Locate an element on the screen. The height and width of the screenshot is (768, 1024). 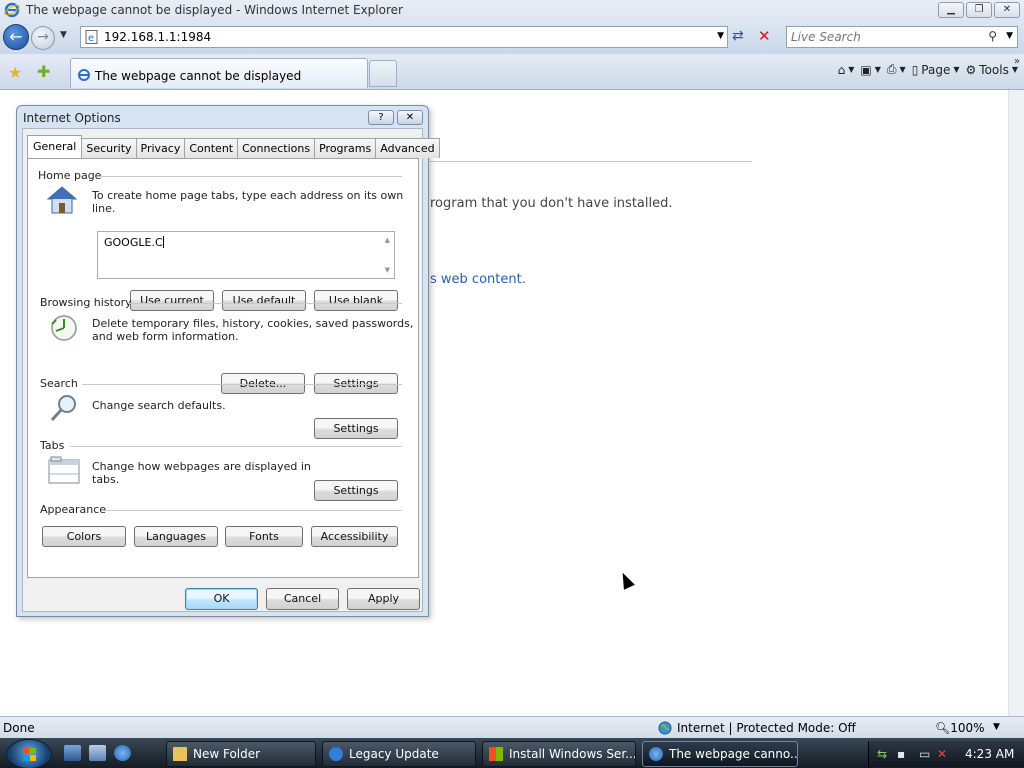
print-button: ⎙ ▼ is located at coordinates (896, 69).